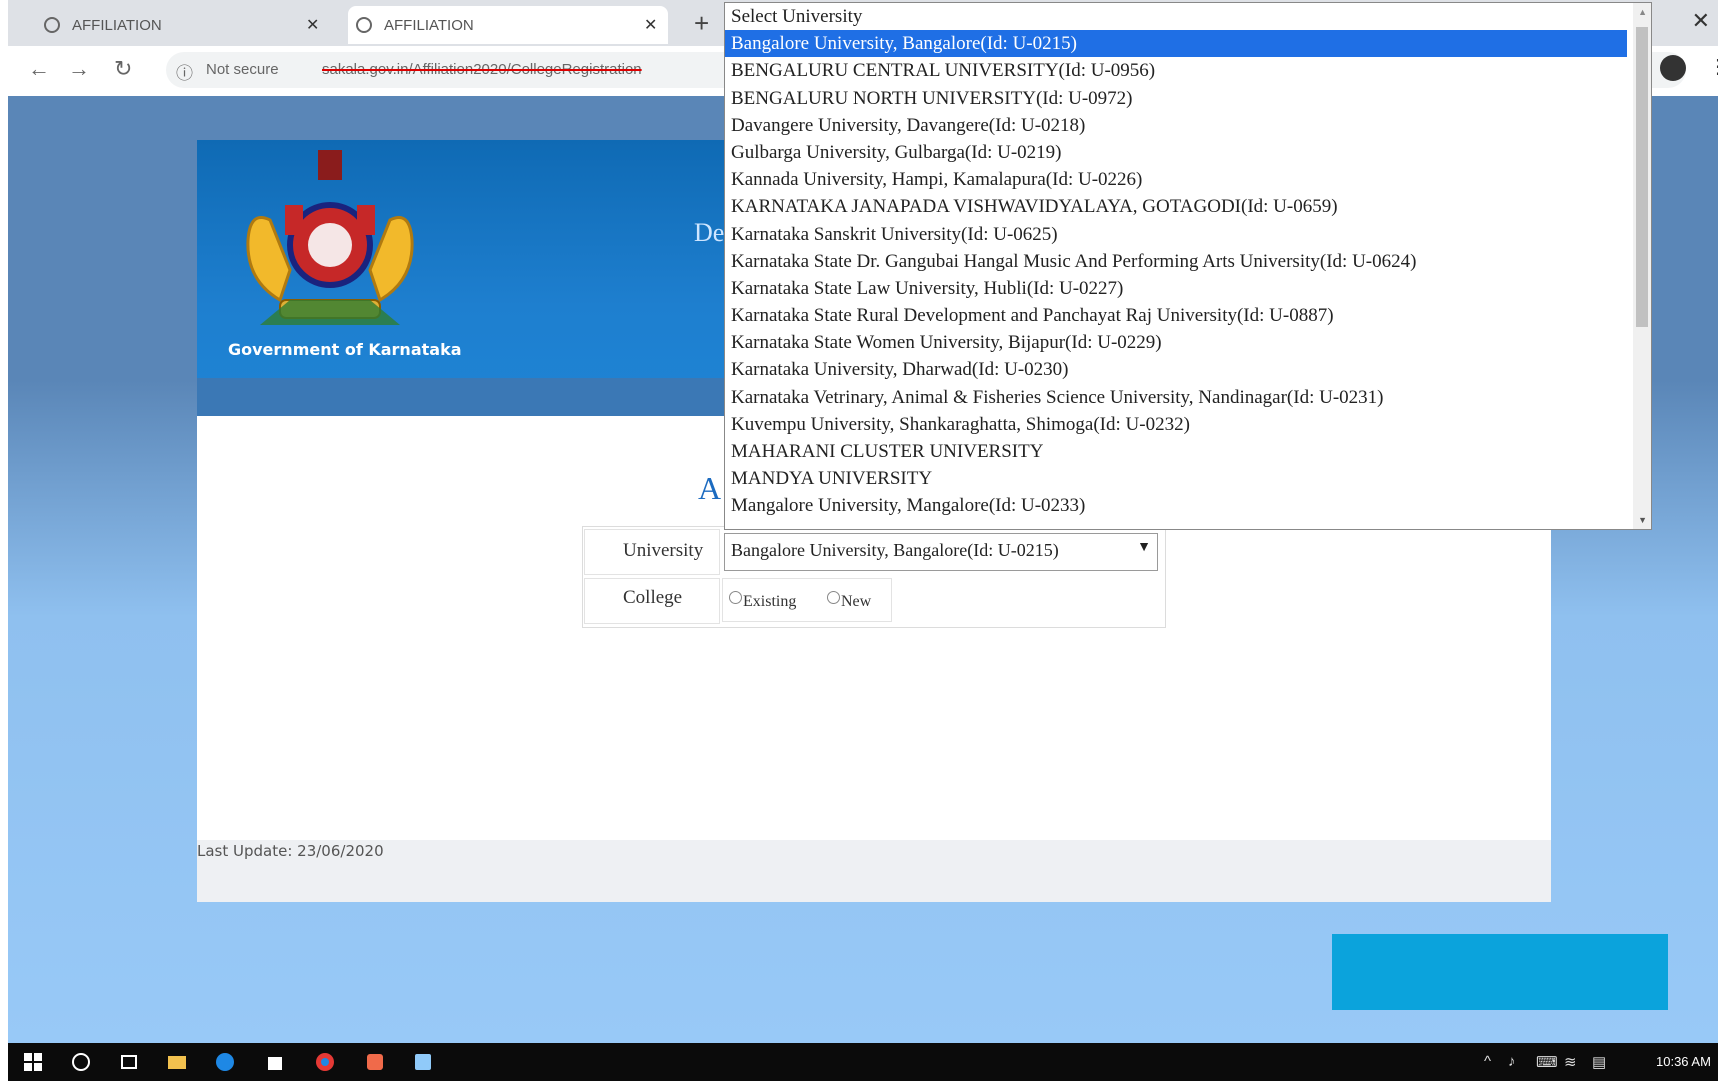 This screenshot has width=1718, height=1081. I want to click on menu-icon: ⋮, so click(1713, 66).